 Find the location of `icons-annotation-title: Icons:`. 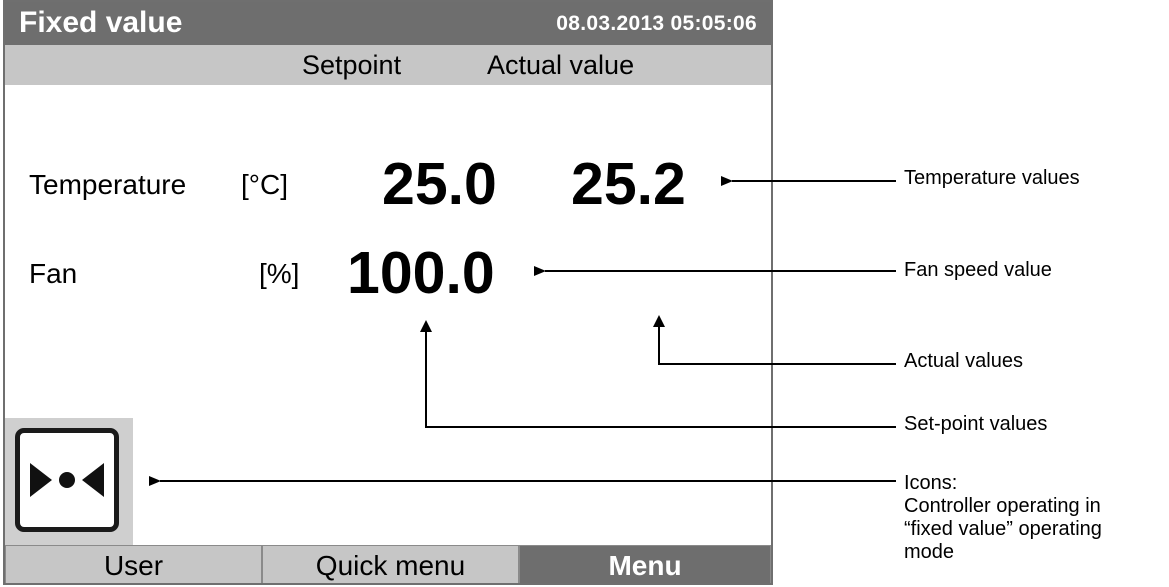

icons-annotation-title: Icons: is located at coordinates (931, 483).